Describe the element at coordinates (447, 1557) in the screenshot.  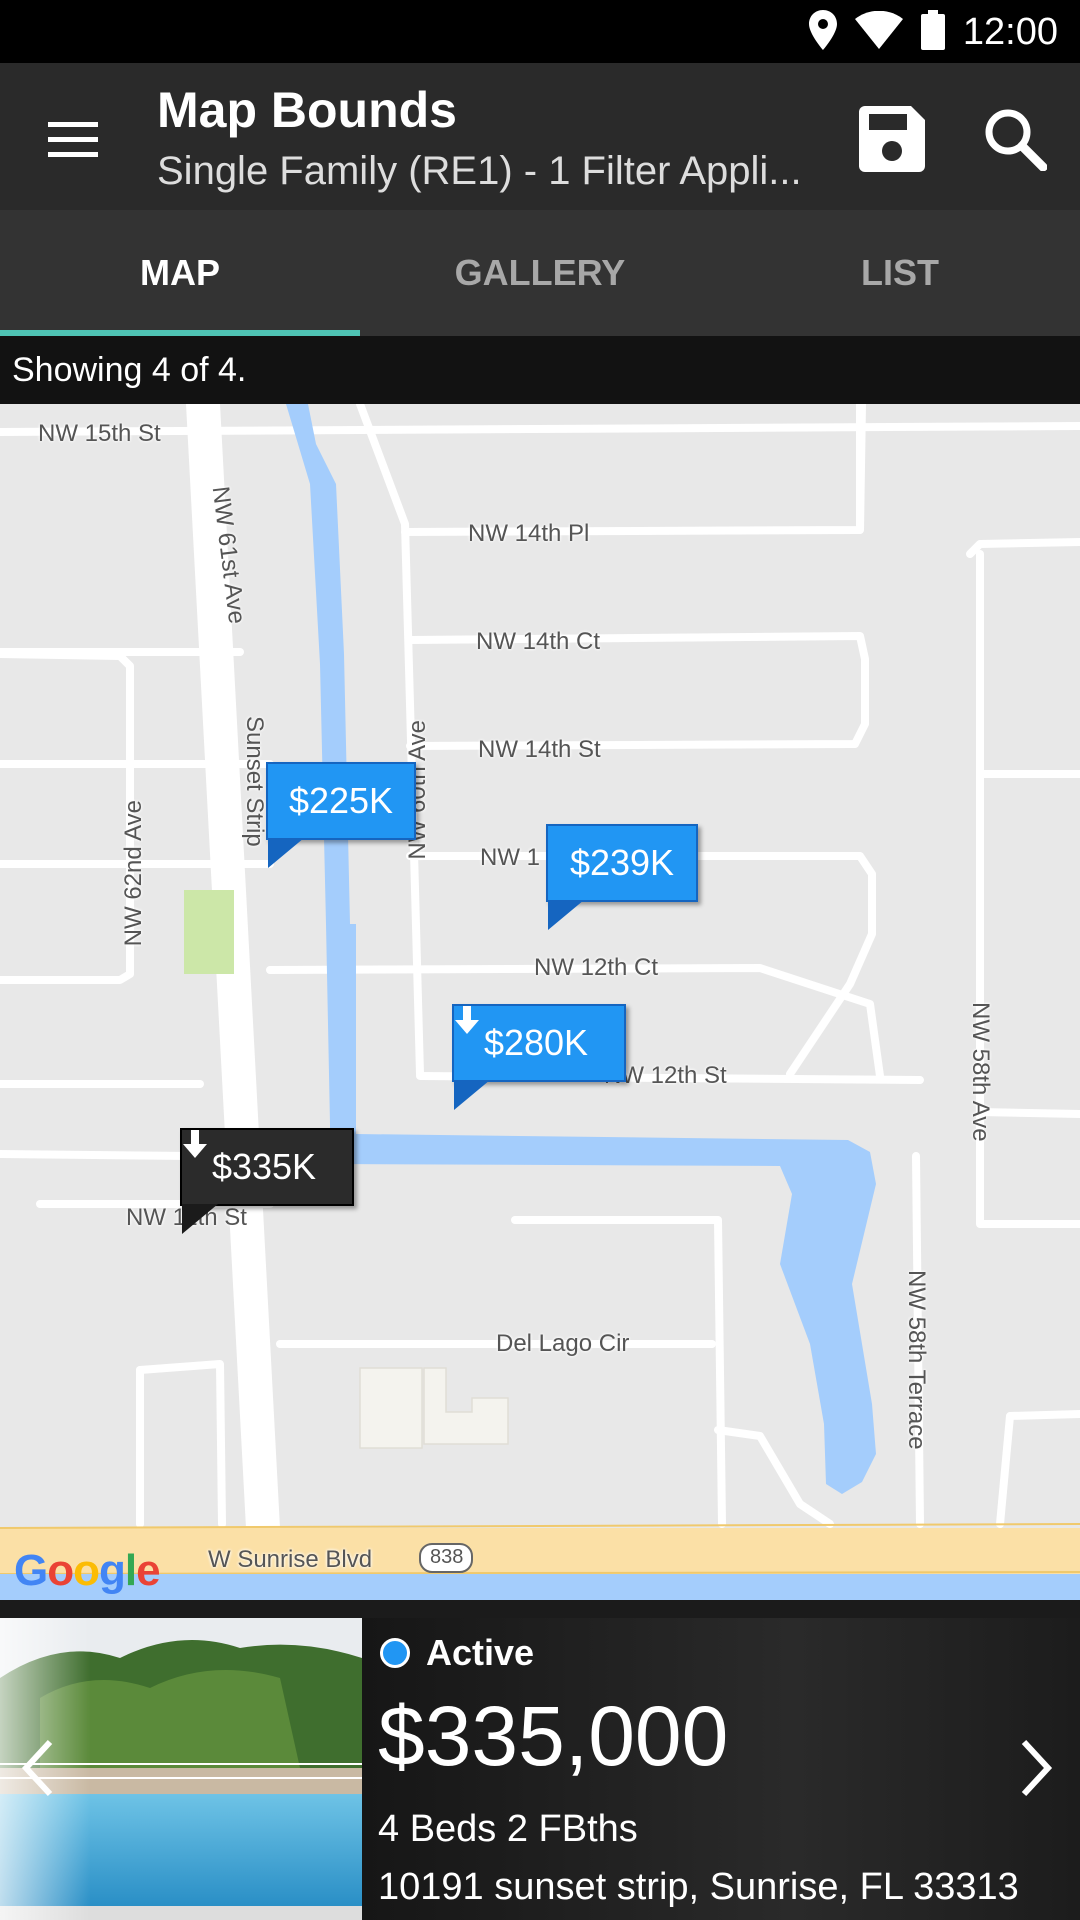
I see `route-shield-label: 838` at that location.